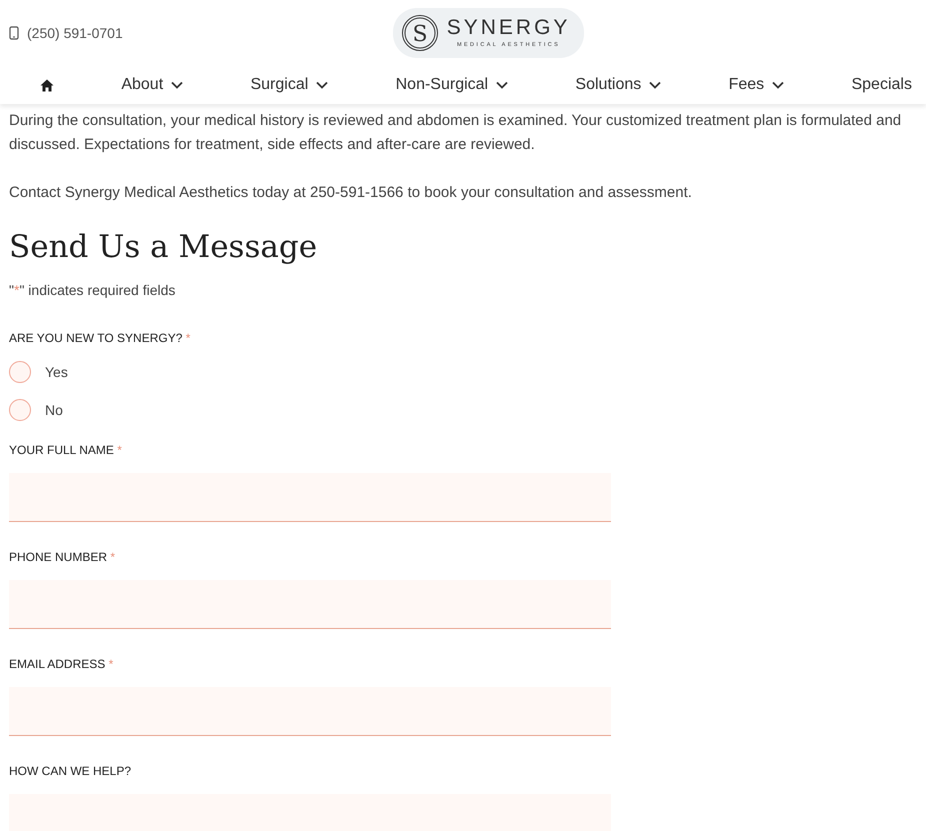 This screenshot has width=926, height=831. I want to click on field-label: YOUR FULL NAME *, so click(66, 451).